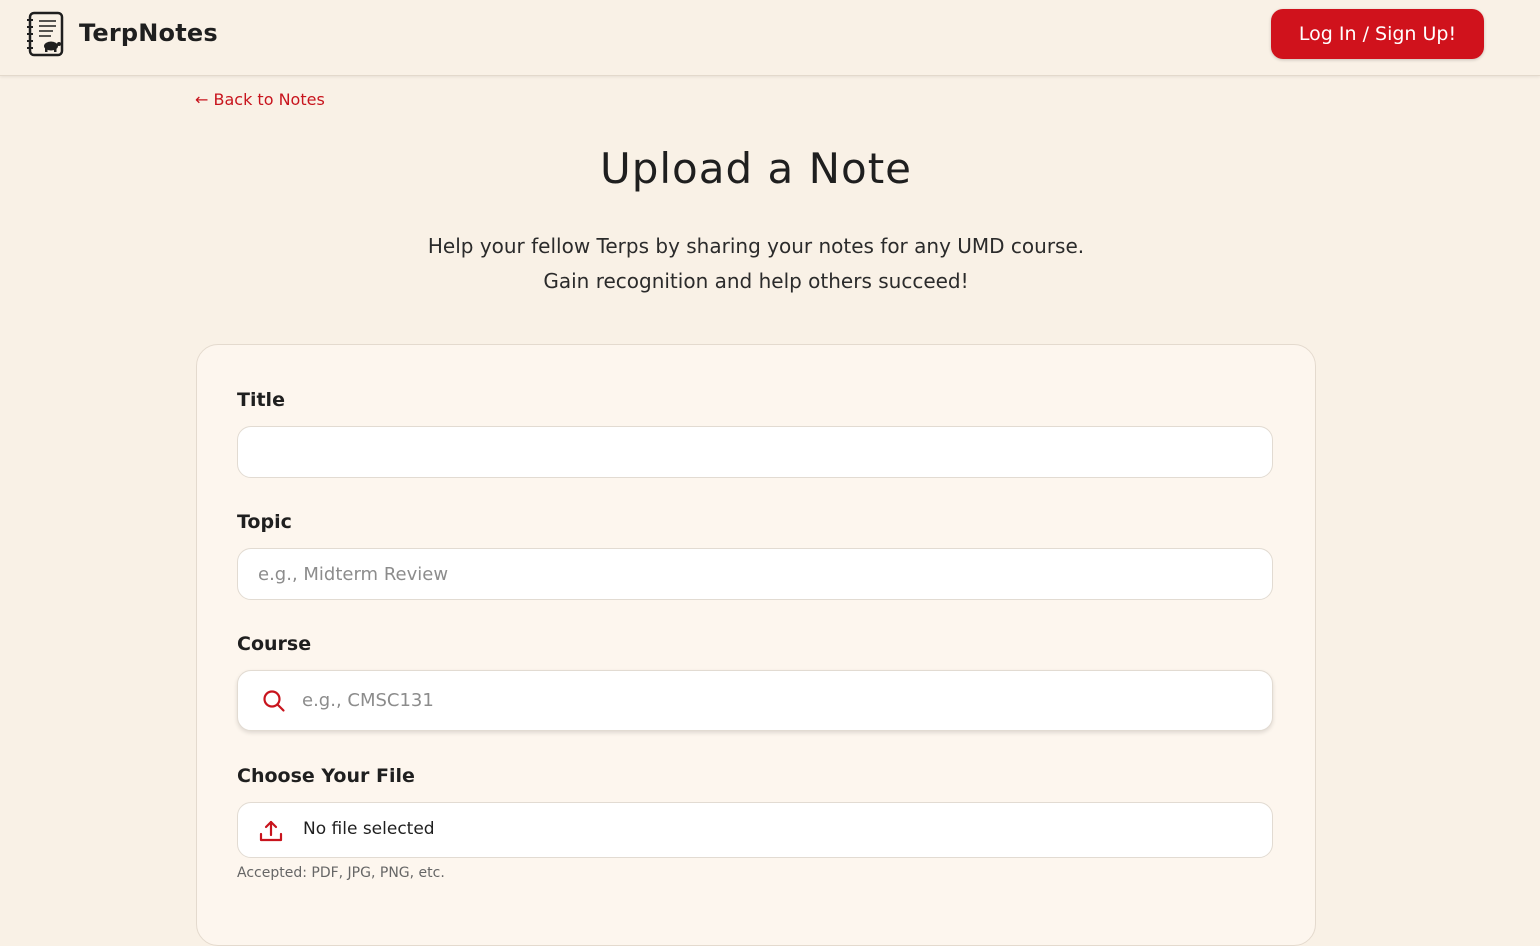 The image size is (1540, 946). What do you see at coordinates (148, 33) in the screenshot?
I see `brand-name: TerpNotes` at bounding box center [148, 33].